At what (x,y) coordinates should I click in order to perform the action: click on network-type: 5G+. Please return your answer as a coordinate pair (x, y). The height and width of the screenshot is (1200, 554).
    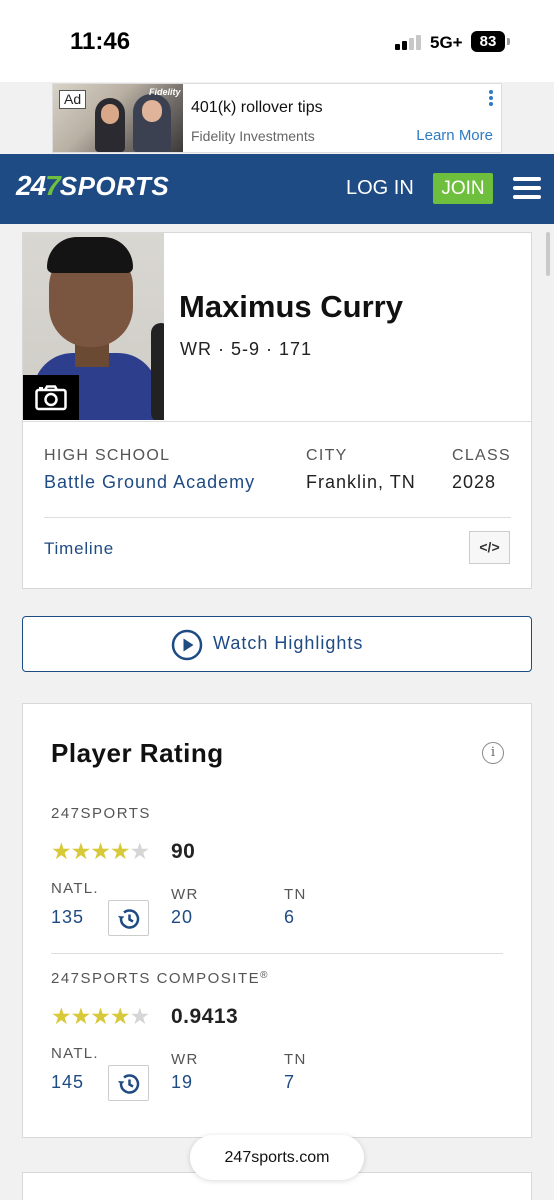
    Looking at the image, I should click on (446, 42).